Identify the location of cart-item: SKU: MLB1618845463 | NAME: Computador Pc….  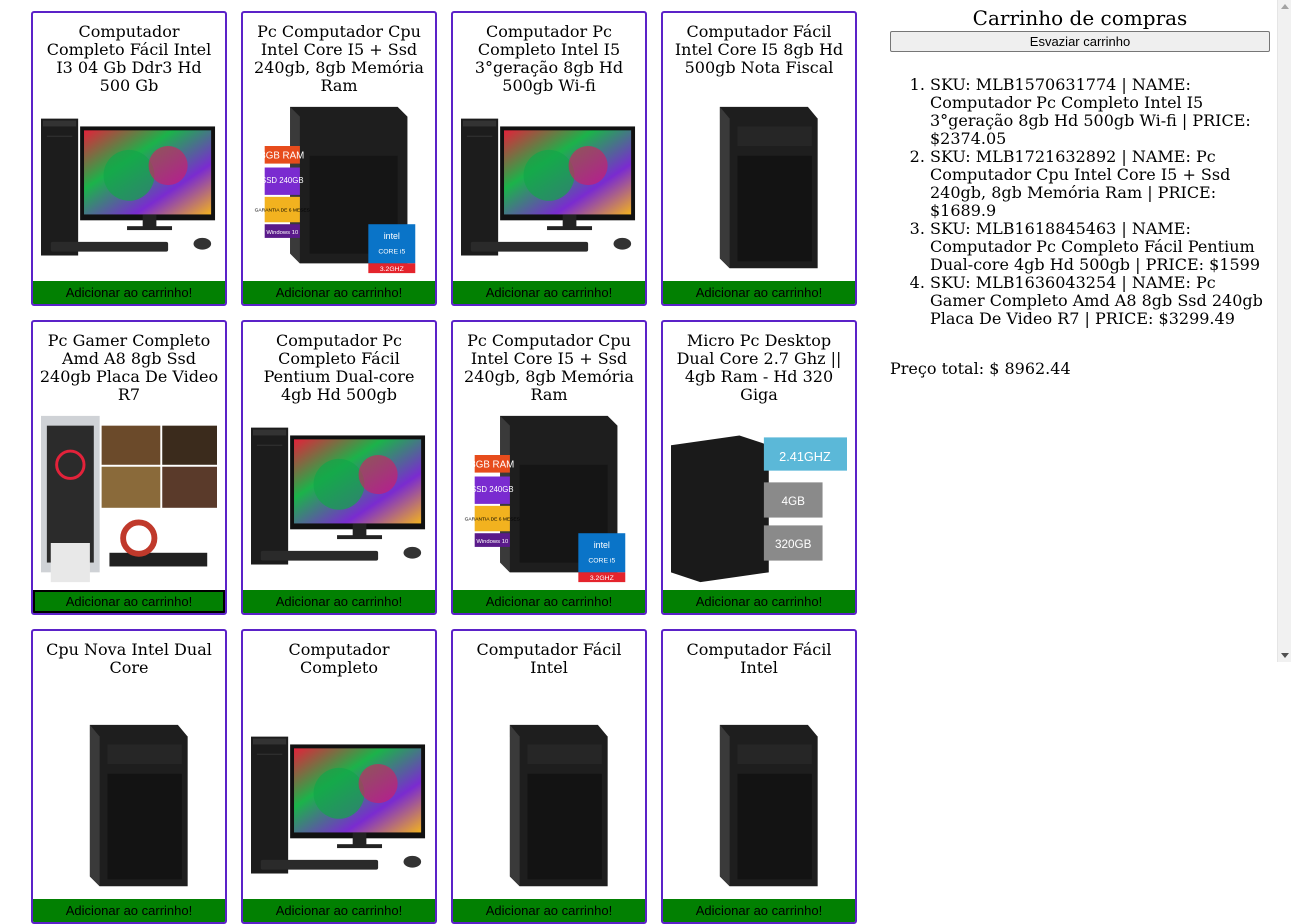
(1100, 247).